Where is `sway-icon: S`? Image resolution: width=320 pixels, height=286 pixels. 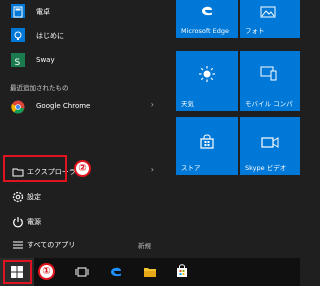 sway-icon: S is located at coordinates (18, 60).